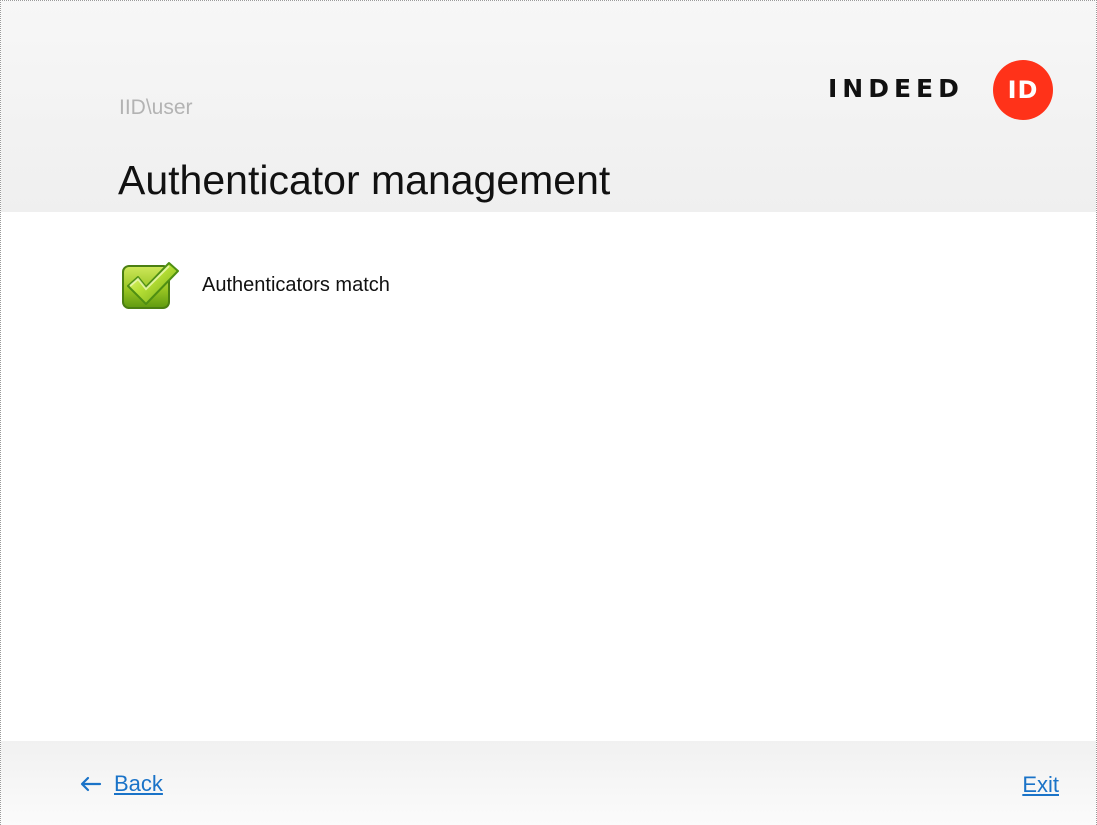  I want to click on back-link: Back, so click(121, 784).